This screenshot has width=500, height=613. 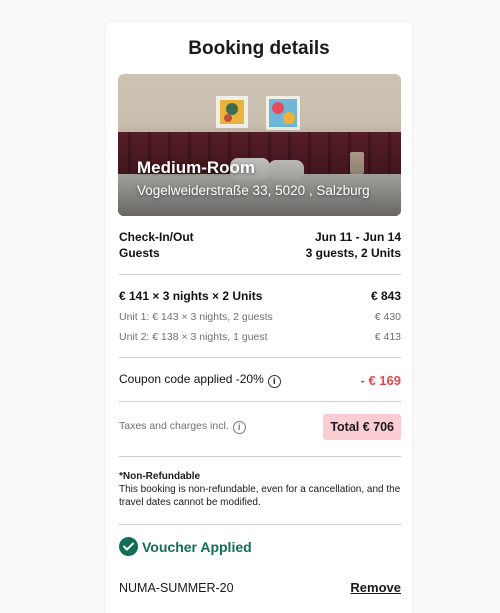 I want to click on unit-label: Unit 2: € 138 × 3 nights, 1 guest, so click(x=193, y=337).